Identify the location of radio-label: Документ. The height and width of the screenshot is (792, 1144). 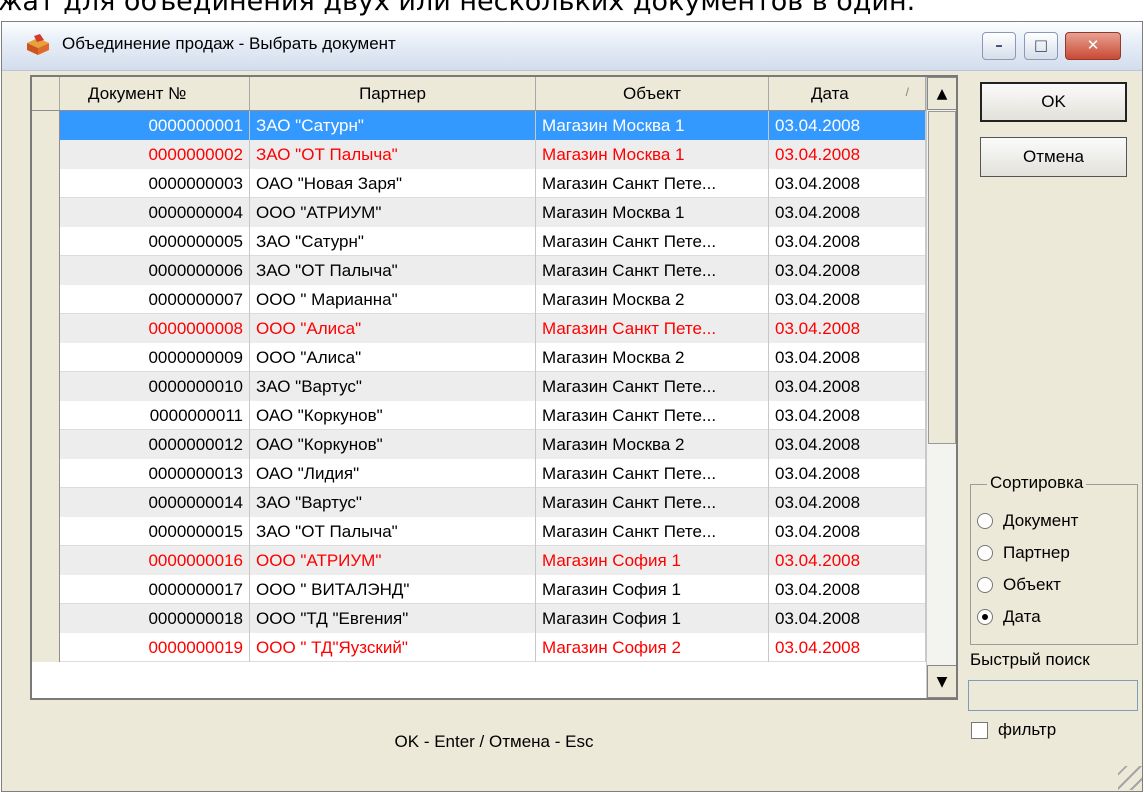
(1041, 520).